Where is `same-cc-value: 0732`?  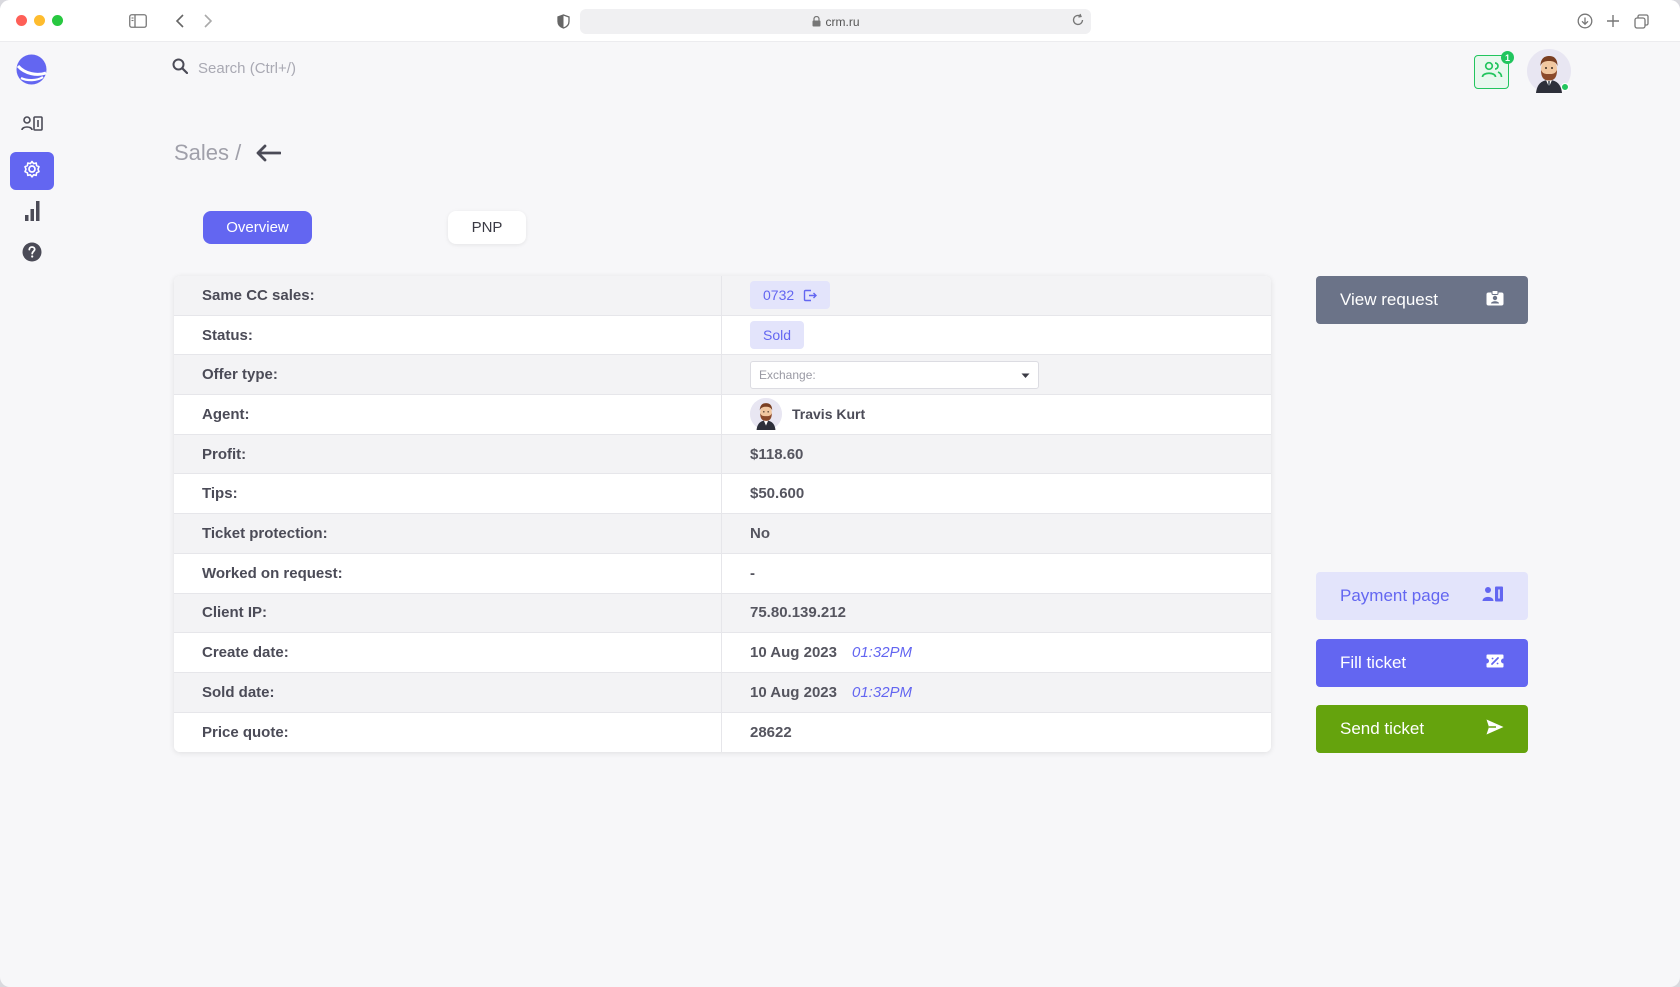 same-cc-value: 0732 is located at coordinates (779, 295).